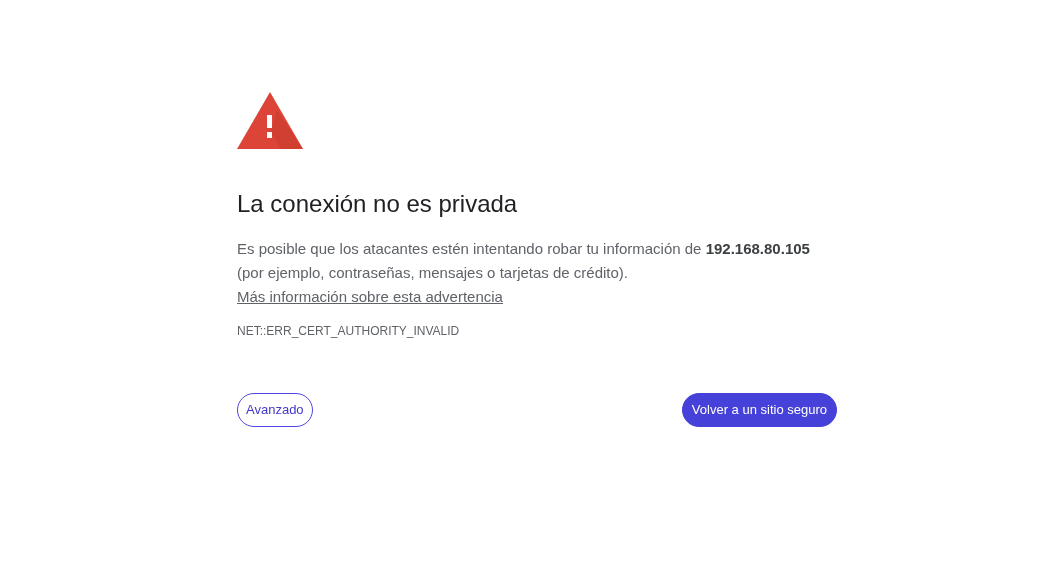  I want to click on back-to-safety-button: Volver a un sitio seguro, so click(759, 410).